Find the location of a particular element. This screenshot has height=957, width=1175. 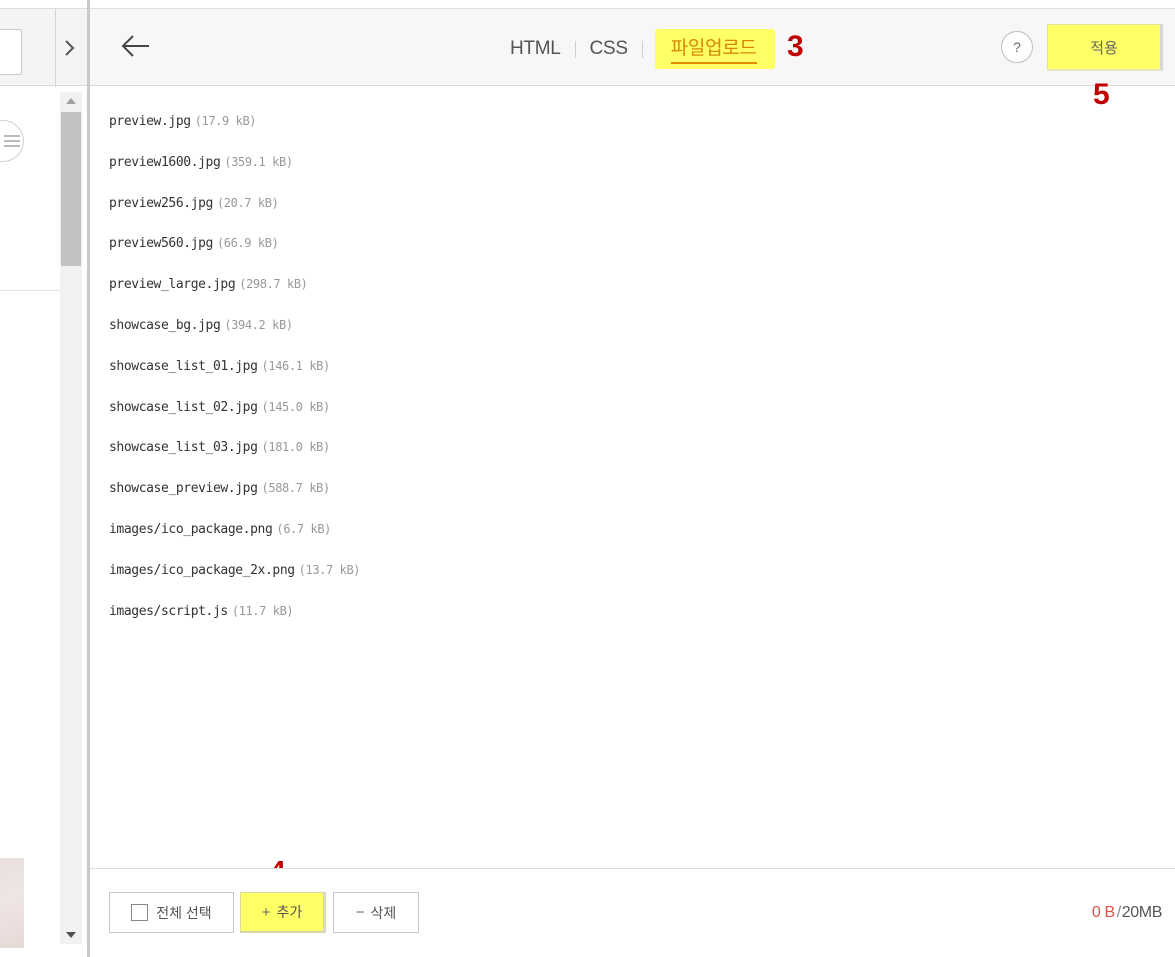

file-size: (17.9 kB) is located at coordinates (225, 121).